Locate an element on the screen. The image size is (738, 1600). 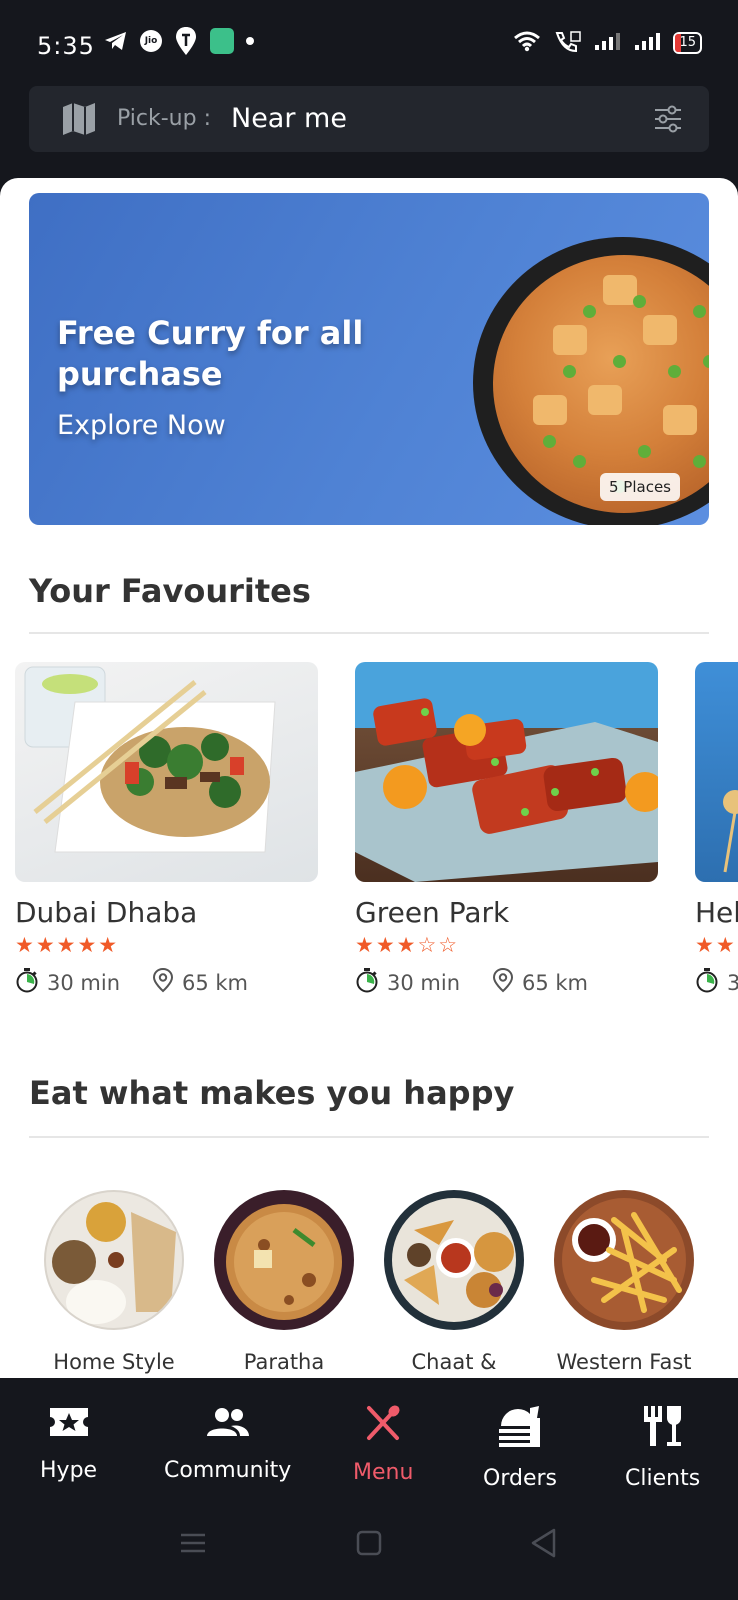
category-label: Western Fast is located at coordinates (624, 1362).